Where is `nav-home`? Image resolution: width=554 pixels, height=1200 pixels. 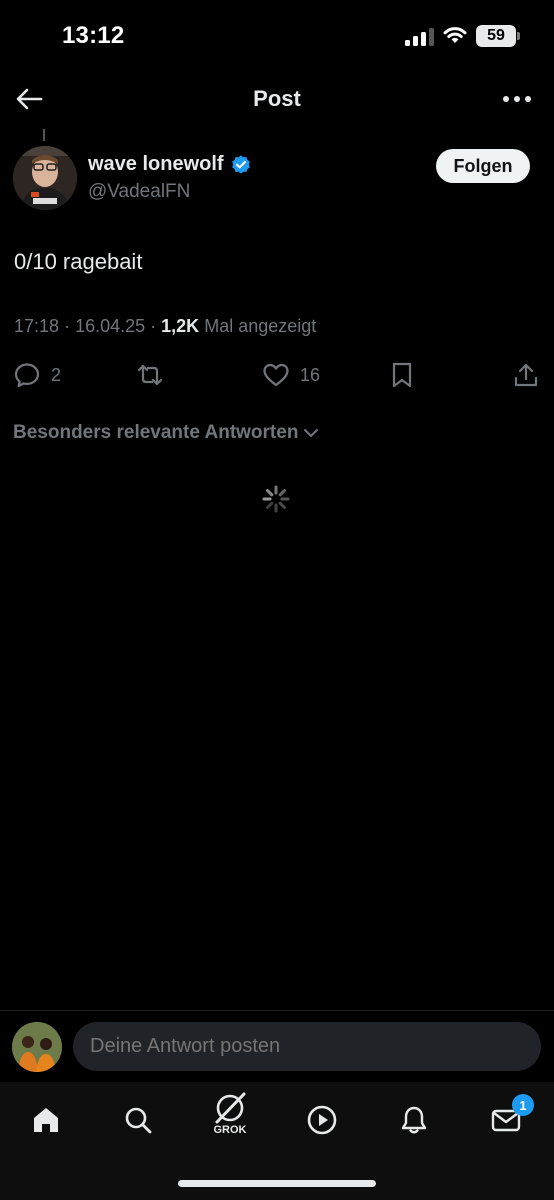
nav-home is located at coordinates (46, 1120).